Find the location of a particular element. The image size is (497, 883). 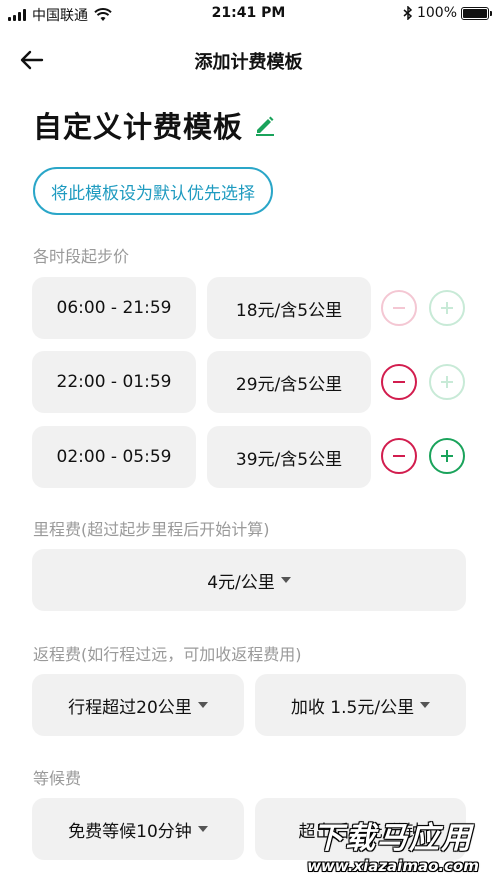

watermark-logo: 下载马应用 www.xiazaimao.com is located at coordinates (393, 844).